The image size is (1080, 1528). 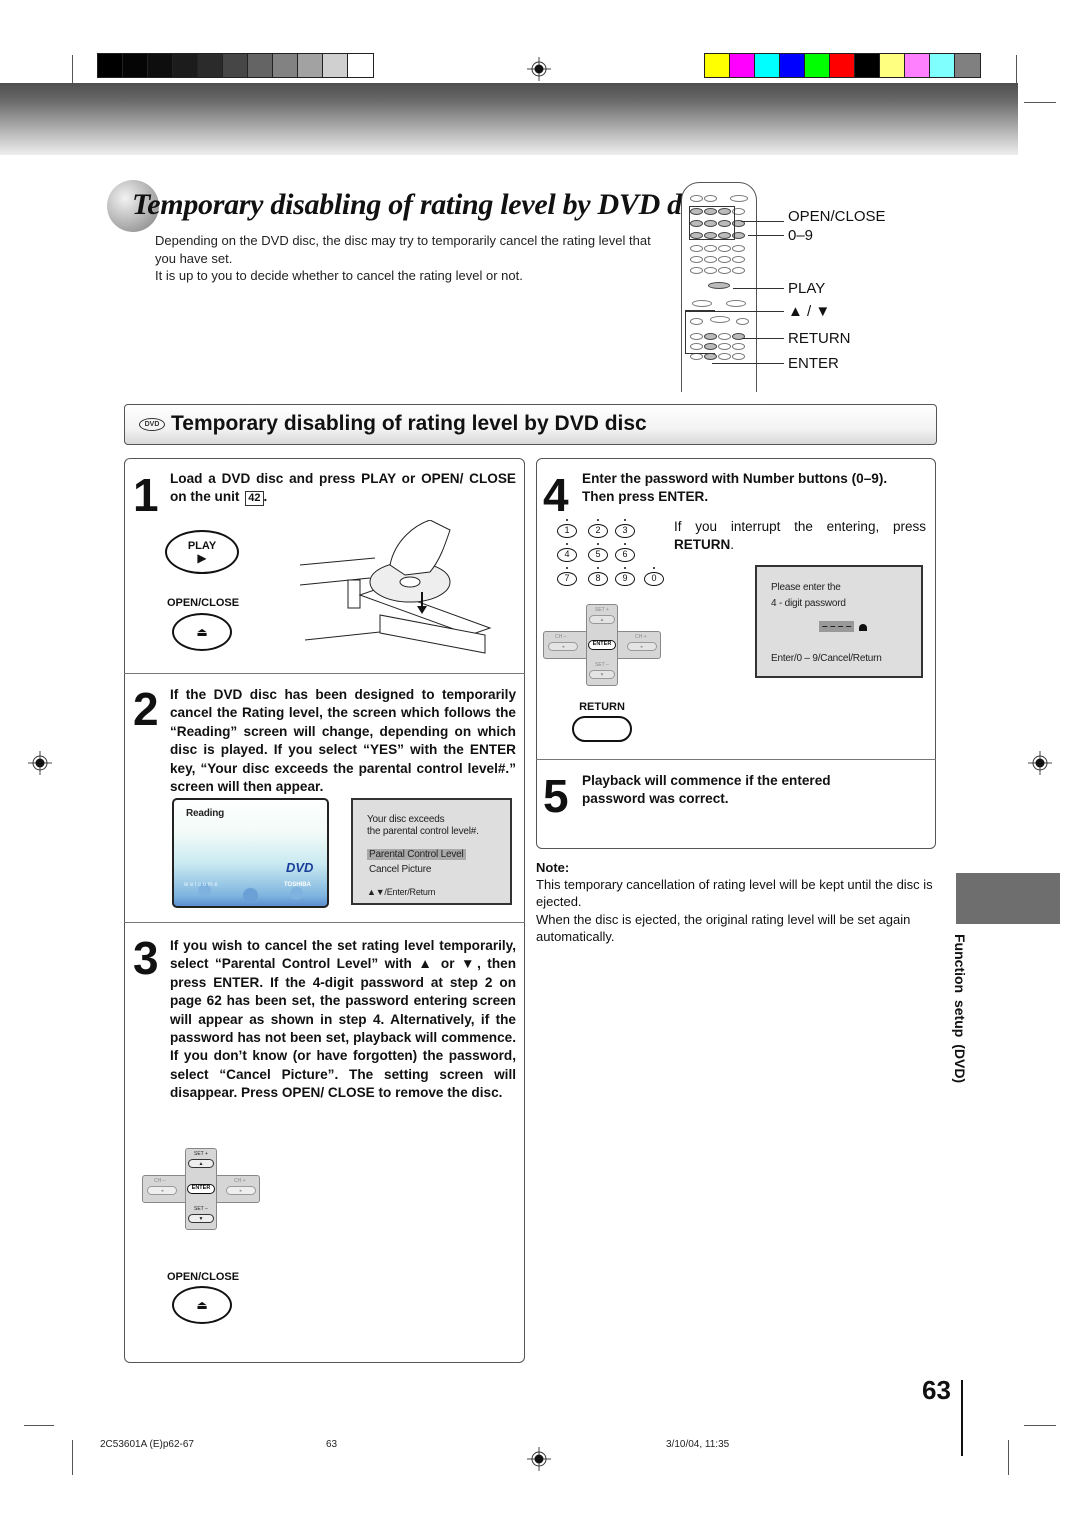 I want to click on number-button-8: 8, so click(x=598, y=576).